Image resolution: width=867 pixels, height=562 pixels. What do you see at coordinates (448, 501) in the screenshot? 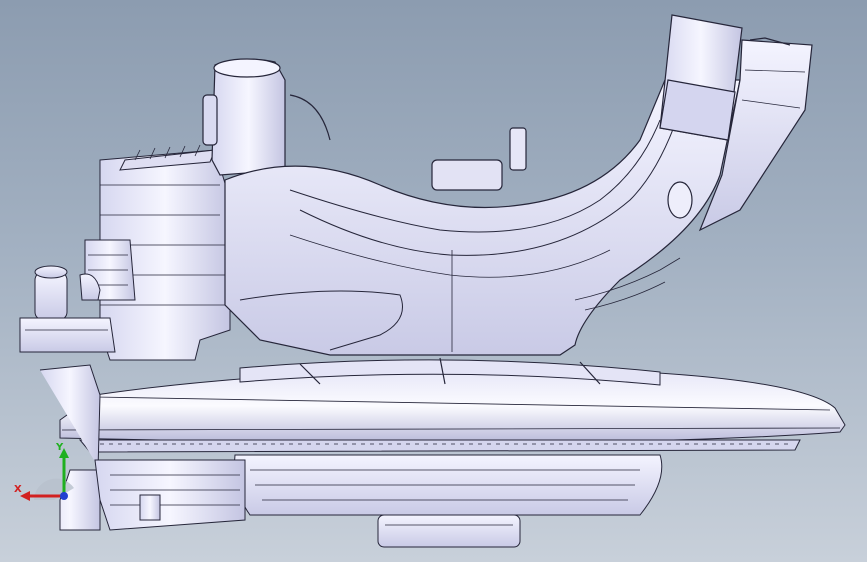
I see `hub-housing` at bounding box center [448, 501].